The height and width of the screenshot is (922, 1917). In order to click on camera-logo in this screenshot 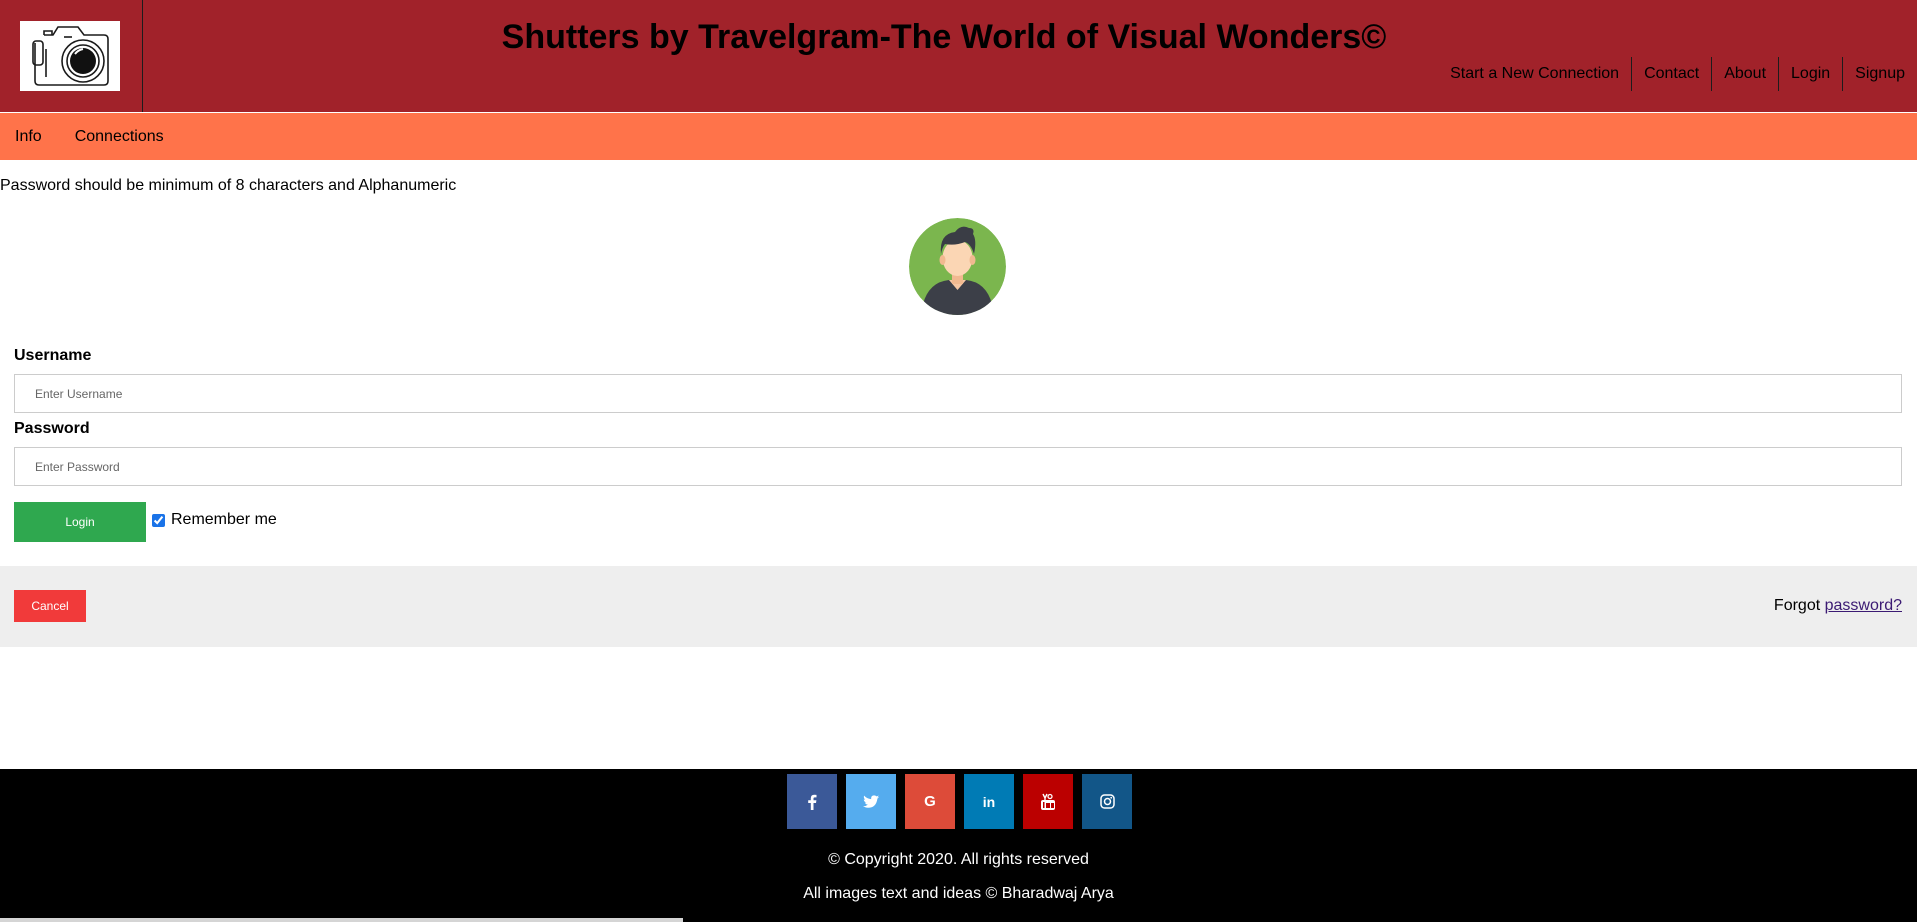, I will do `click(70, 56)`.